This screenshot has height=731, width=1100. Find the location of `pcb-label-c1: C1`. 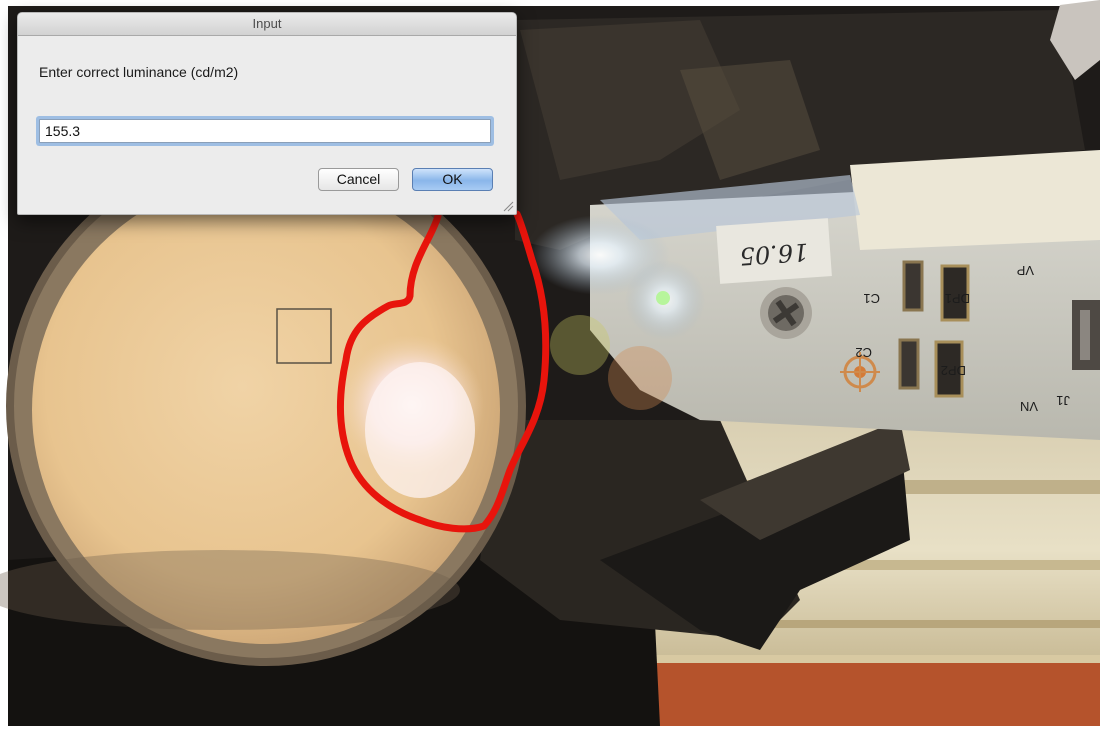

pcb-label-c1: C1 is located at coordinates (871, 298).